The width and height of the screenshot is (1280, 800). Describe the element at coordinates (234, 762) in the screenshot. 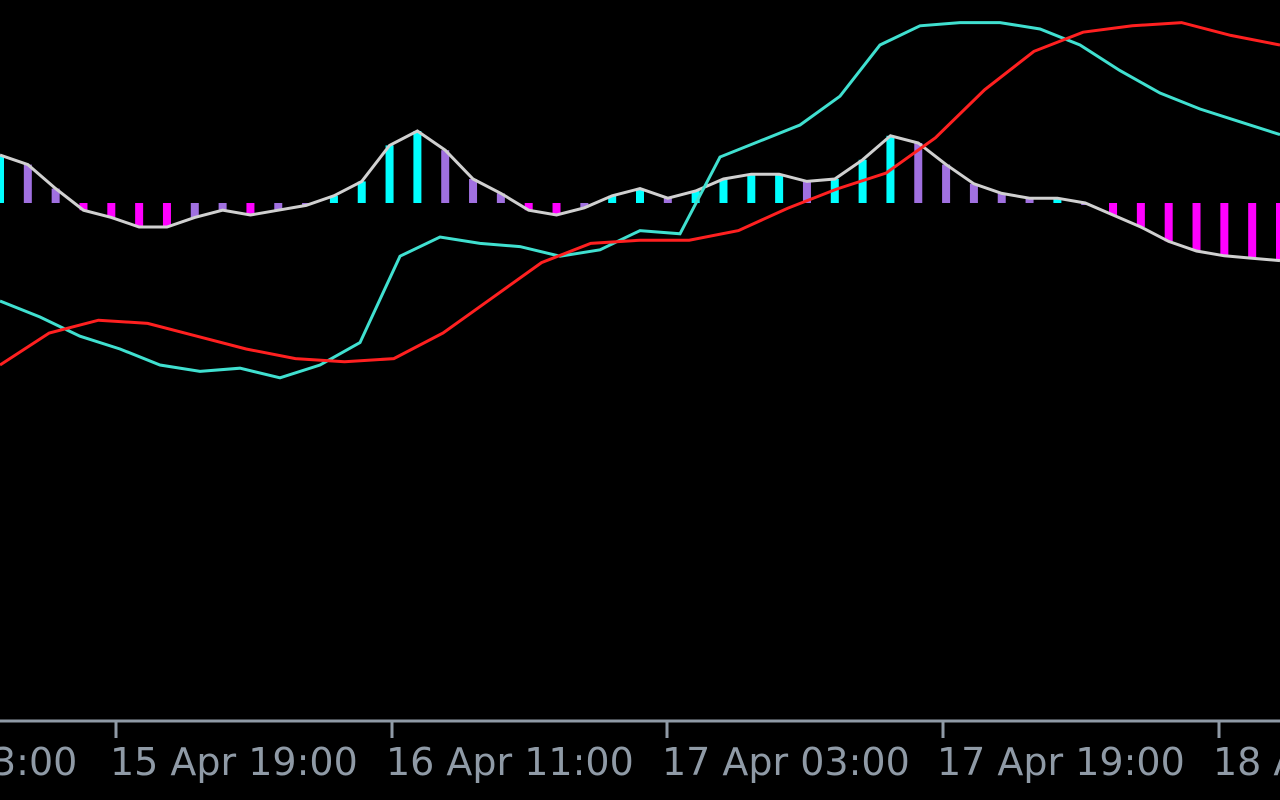

I see `x-tick-label: 15 Apr 19:00` at that location.